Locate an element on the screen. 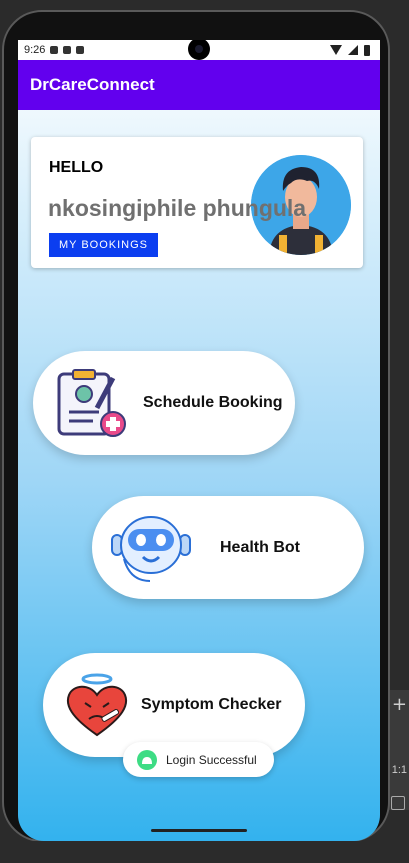 This screenshot has width=409, height=863. login-toast: Login Successful is located at coordinates (198, 759).